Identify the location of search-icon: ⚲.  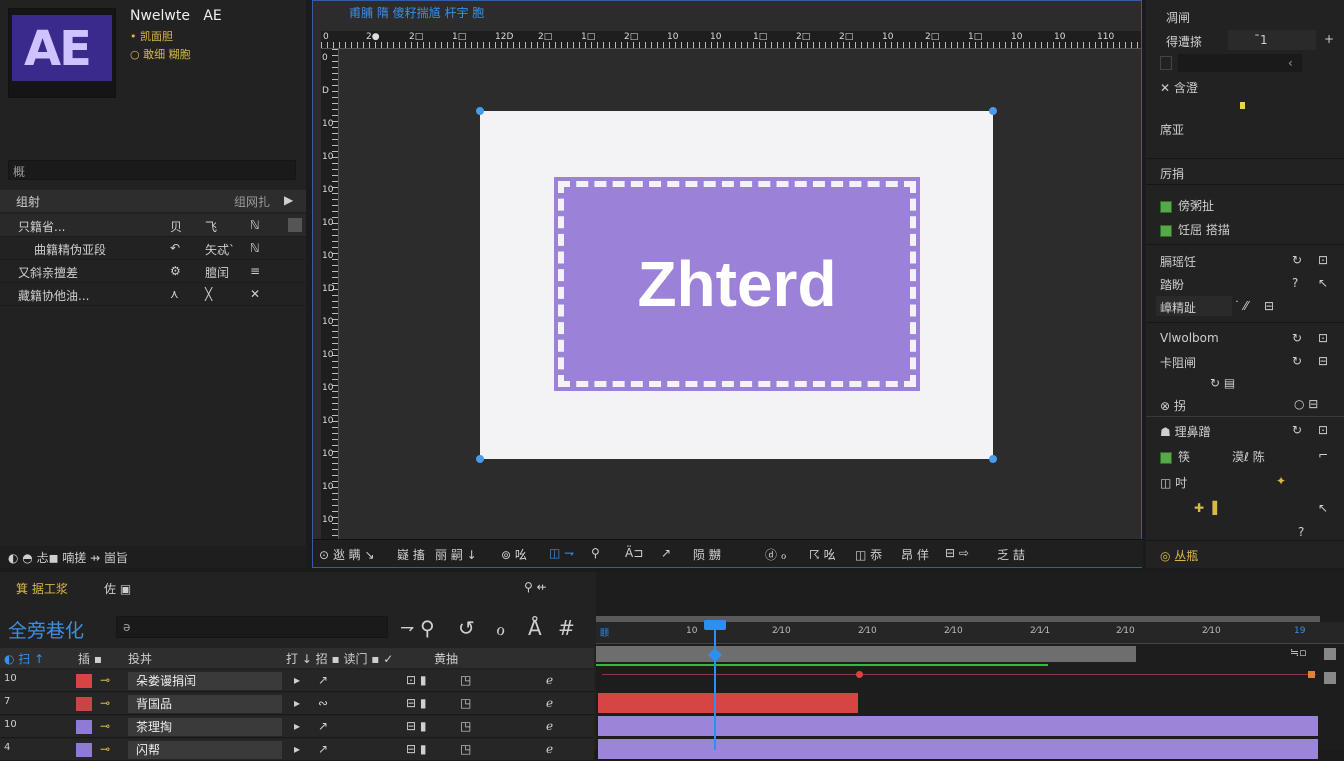
(427, 628).